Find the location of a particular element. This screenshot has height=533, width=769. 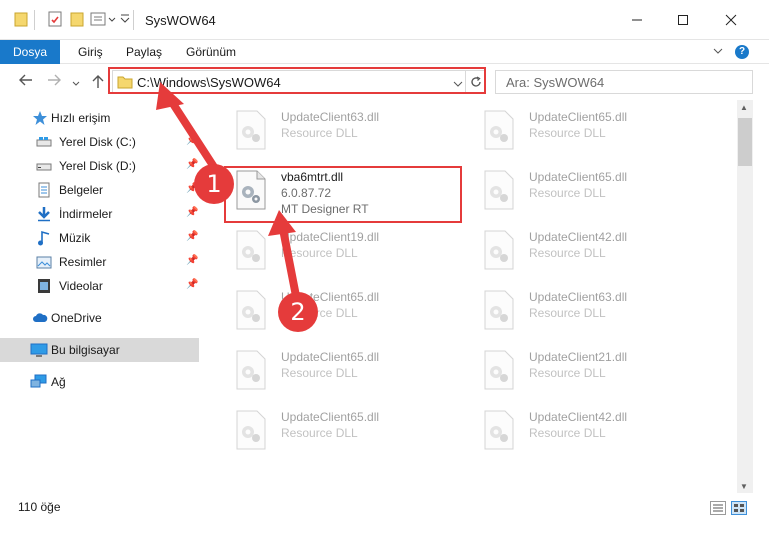

customize-toolbar-icon is located at coordinates (104, 20).